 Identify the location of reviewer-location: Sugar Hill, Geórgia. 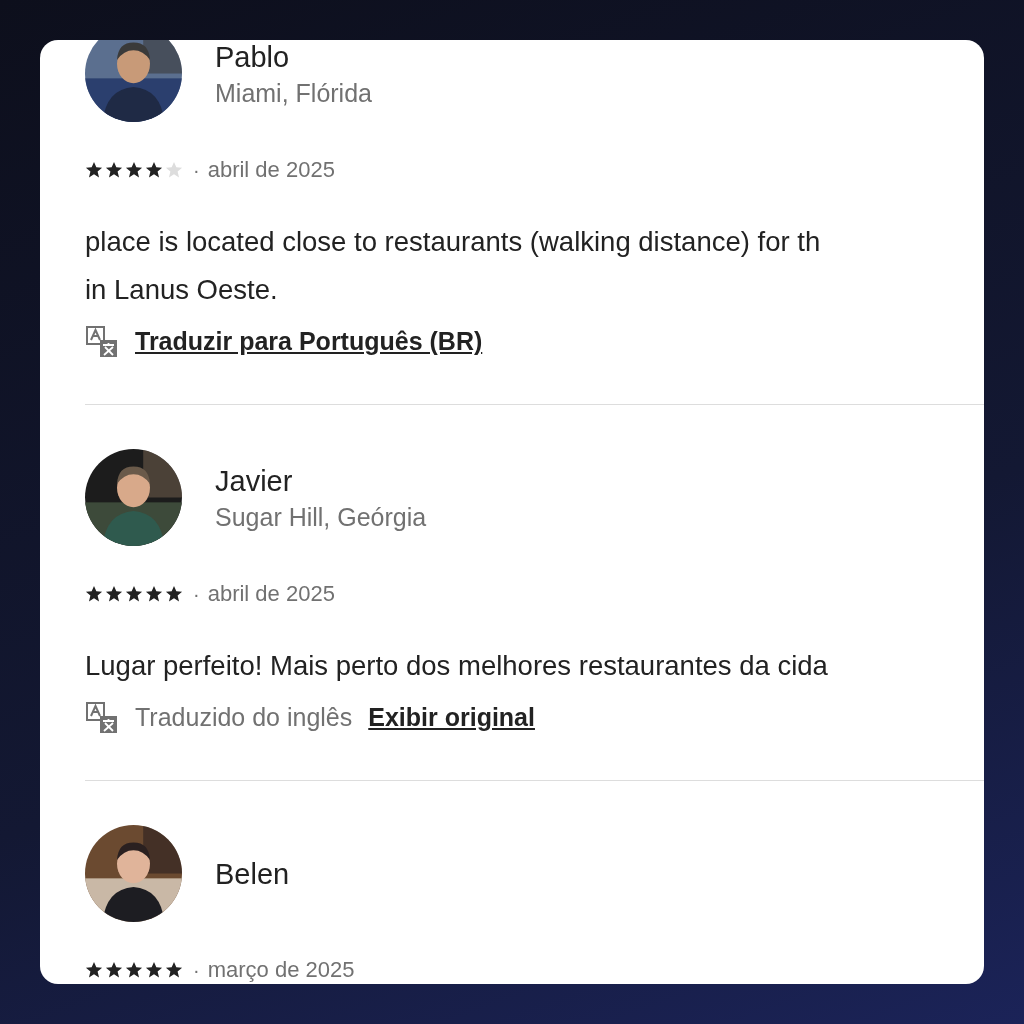
(321, 517).